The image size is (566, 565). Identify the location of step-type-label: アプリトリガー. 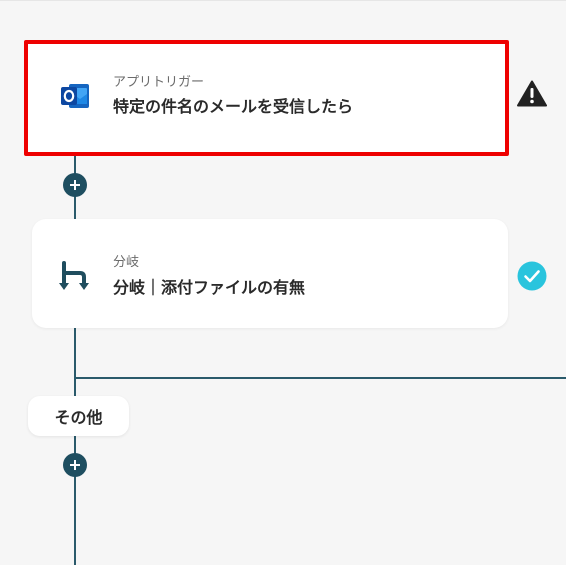
(159, 82).